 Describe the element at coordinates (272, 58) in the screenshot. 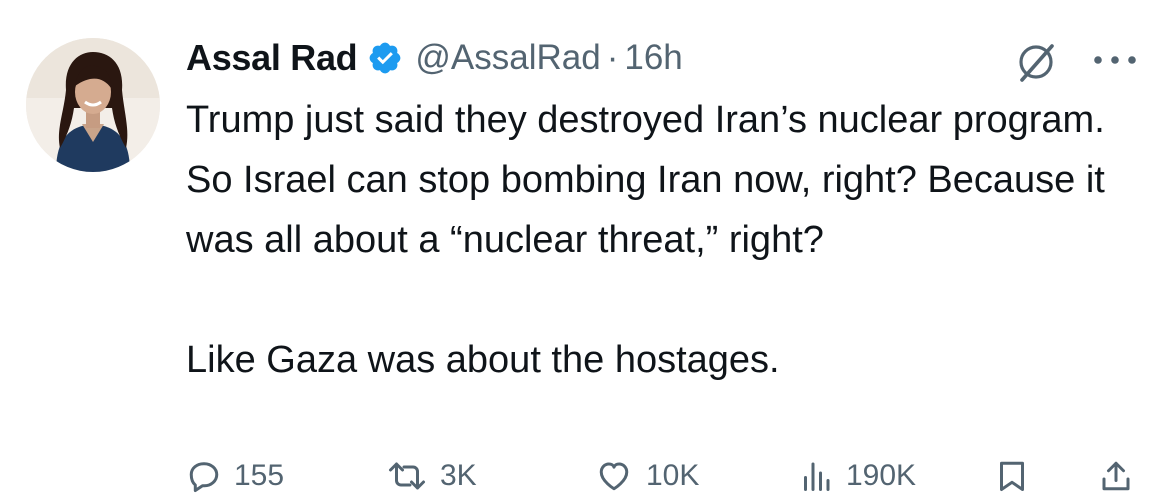

I see `display-name: Assal Rad` at that location.